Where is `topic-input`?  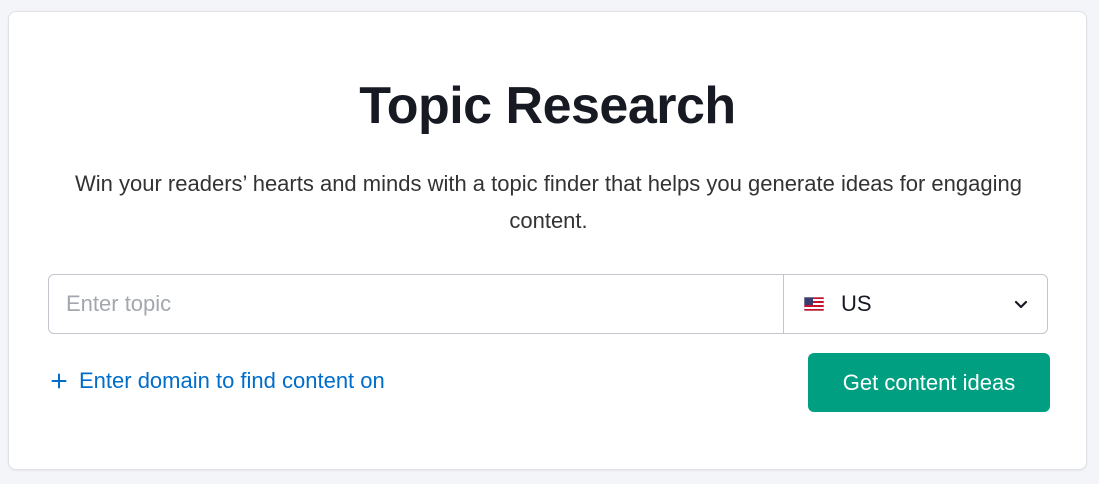
topic-input is located at coordinates (416, 304).